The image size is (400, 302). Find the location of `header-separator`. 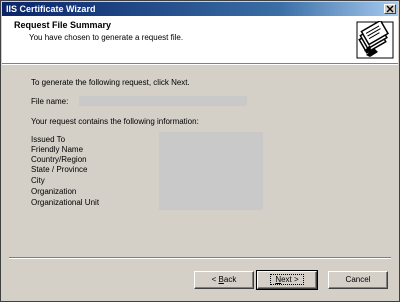

header-separator is located at coordinates (200, 64).